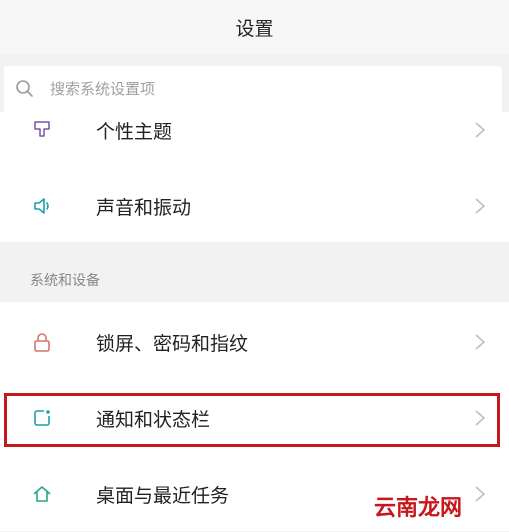 This screenshot has width=509, height=532. Describe the element at coordinates (172, 343) in the screenshot. I see `settings-row-label: 锁屏、密码和指纹` at that location.